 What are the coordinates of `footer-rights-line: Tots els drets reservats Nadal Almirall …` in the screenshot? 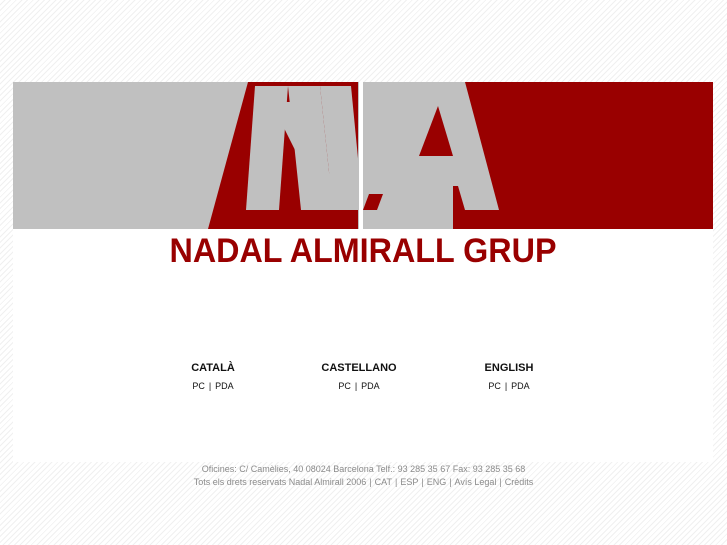 It's located at (363, 482).